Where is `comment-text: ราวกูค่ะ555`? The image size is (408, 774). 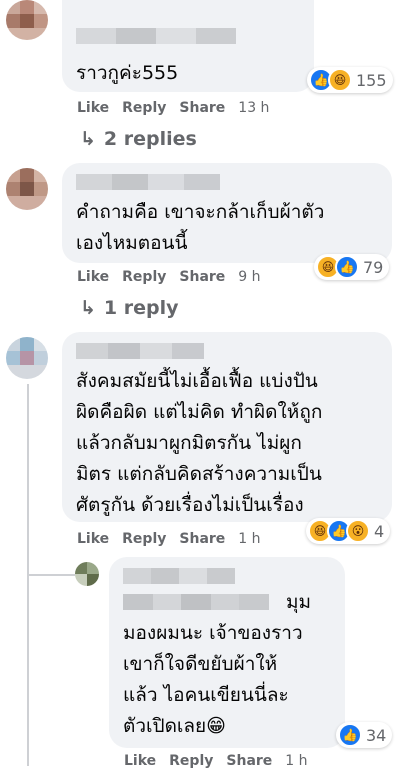
comment-text: ราวกูค่ะ555 is located at coordinates (127, 73).